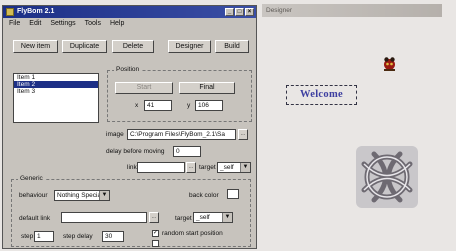 This screenshot has width=456, height=251. What do you see at coordinates (113, 236) in the screenshot?
I see `step-delay-input: 30` at bounding box center [113, 236].